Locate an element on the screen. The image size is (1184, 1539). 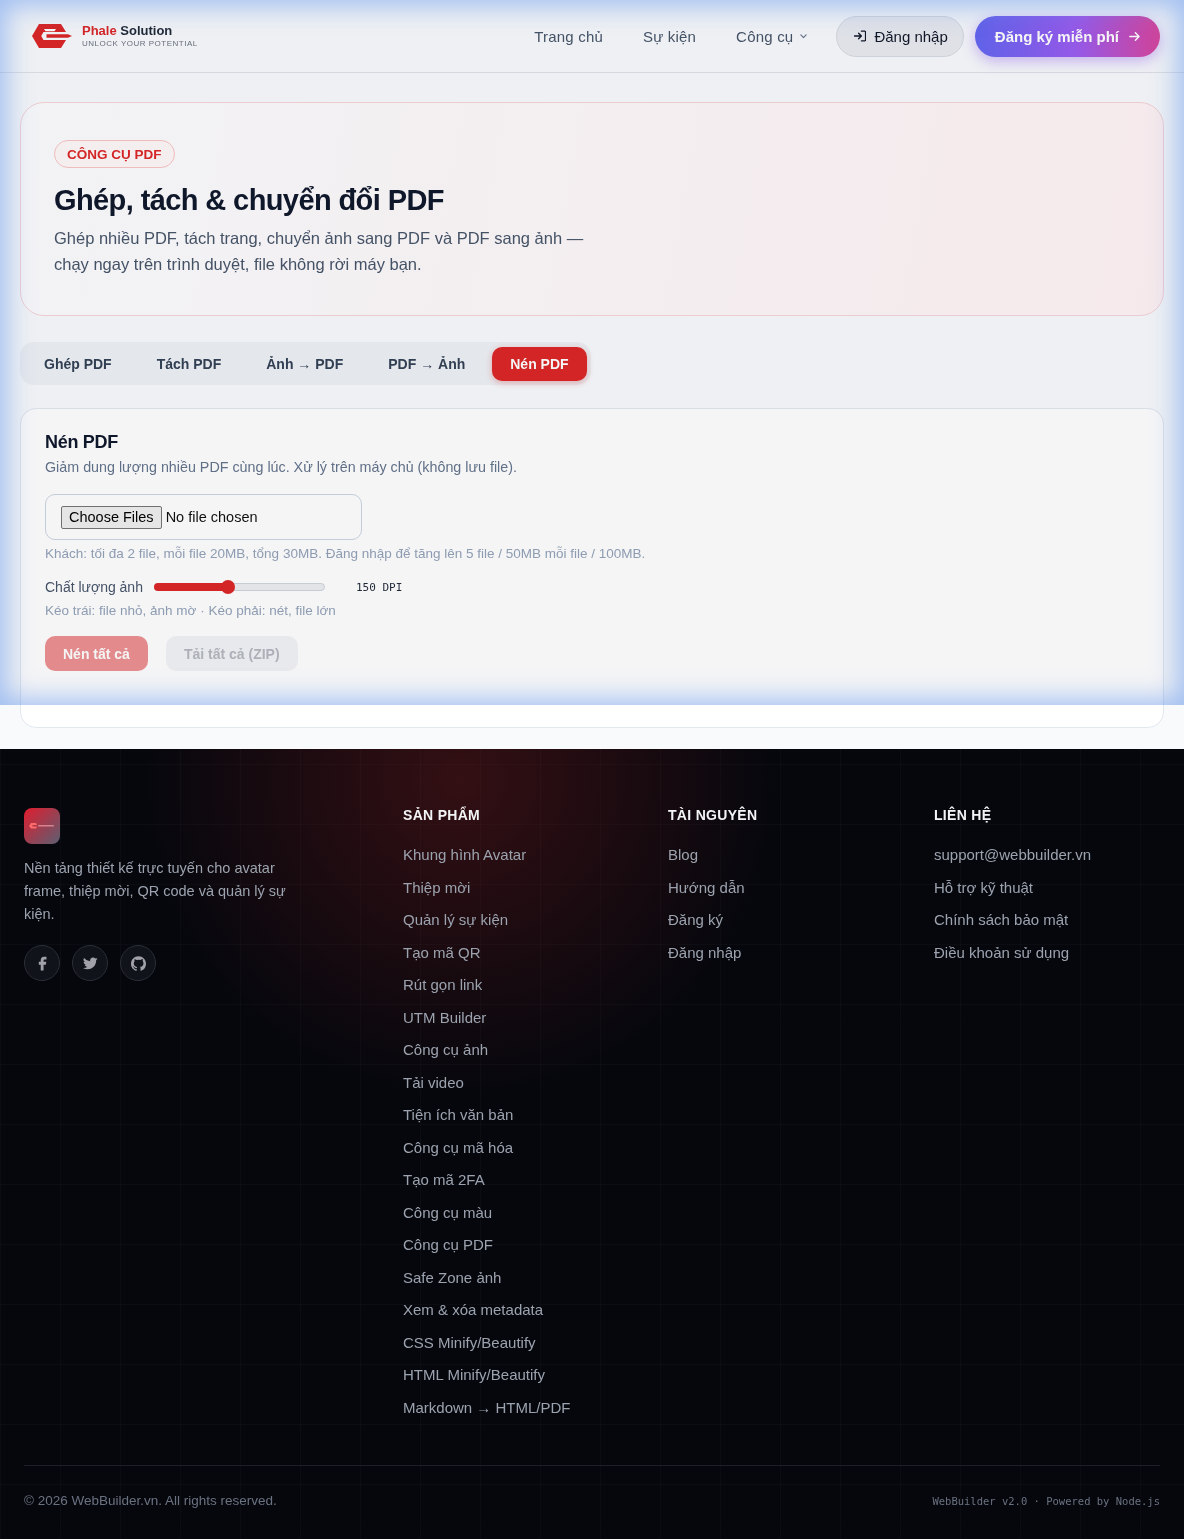
tab: Tách PDF is located at coordinates (189, 364).